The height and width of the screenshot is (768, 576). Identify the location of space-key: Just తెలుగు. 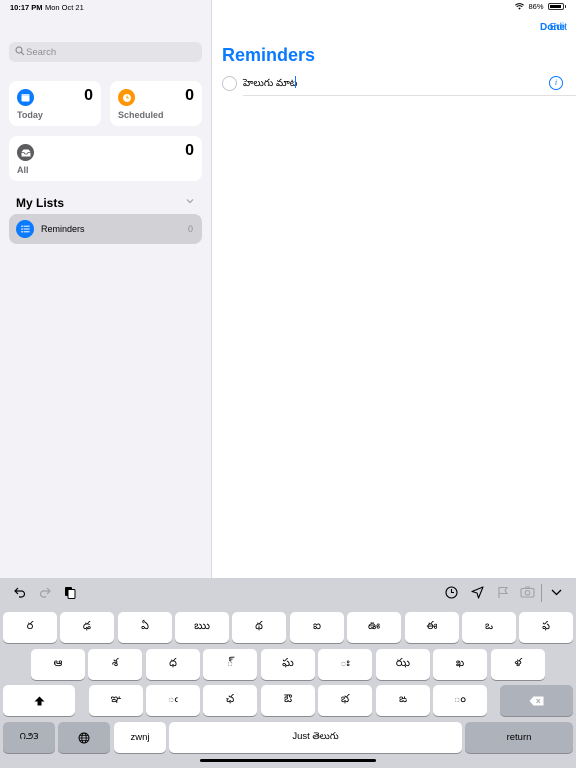
(315, 737).